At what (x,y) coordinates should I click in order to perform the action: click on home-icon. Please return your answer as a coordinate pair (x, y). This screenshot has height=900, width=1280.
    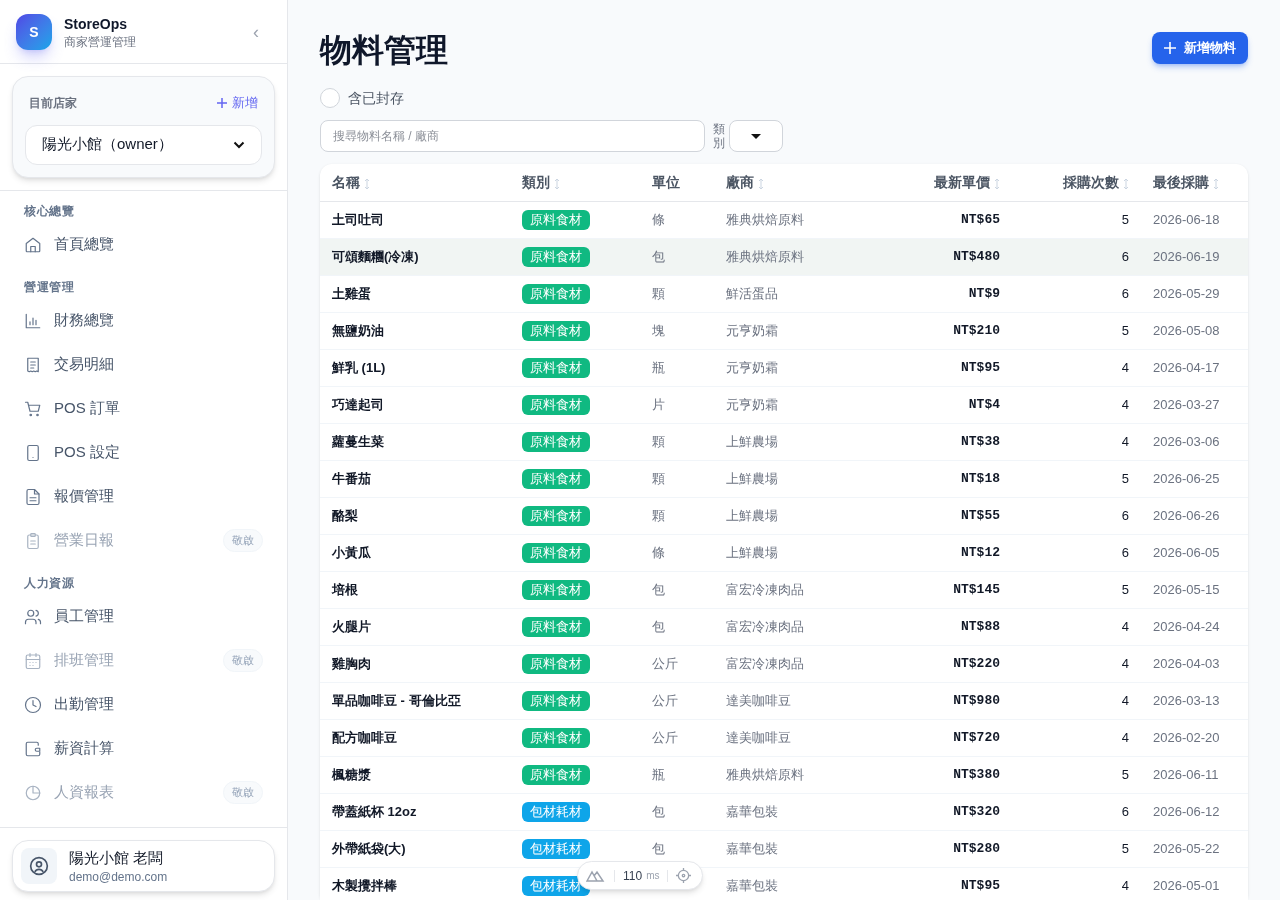
    Looking at the image, I should click on (33, 244).